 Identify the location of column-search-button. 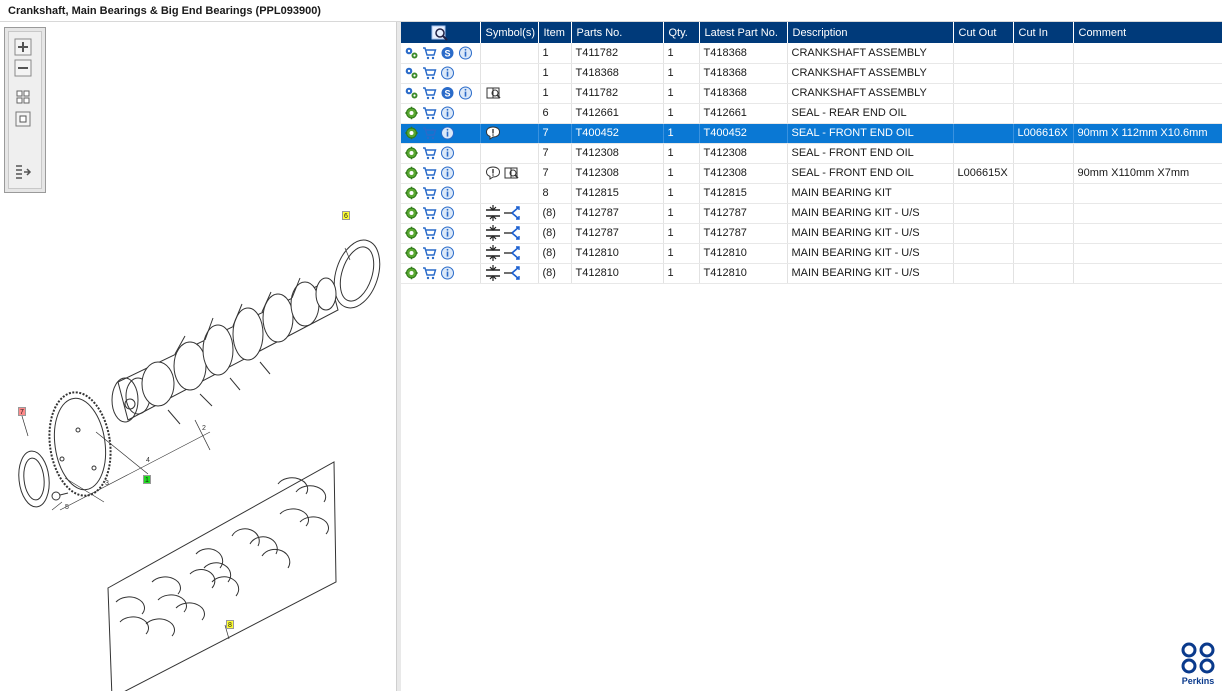
(441, 32).